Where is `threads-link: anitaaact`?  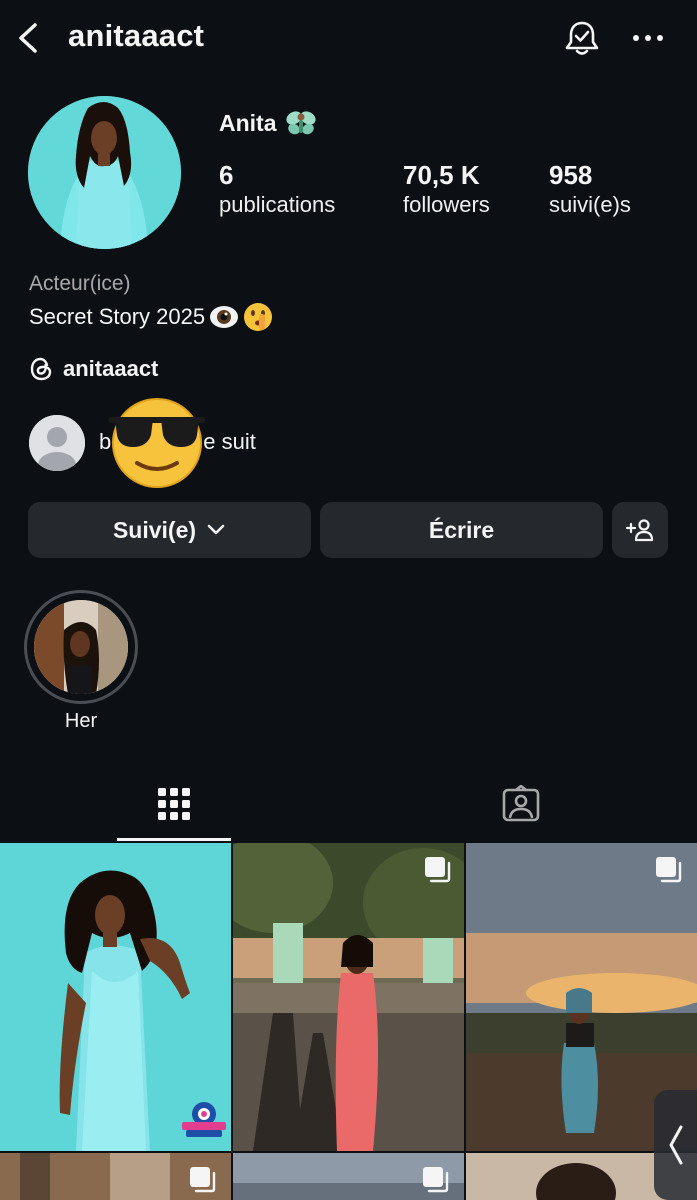
threads-link: anitaaact is located at coordinates (93, 369).